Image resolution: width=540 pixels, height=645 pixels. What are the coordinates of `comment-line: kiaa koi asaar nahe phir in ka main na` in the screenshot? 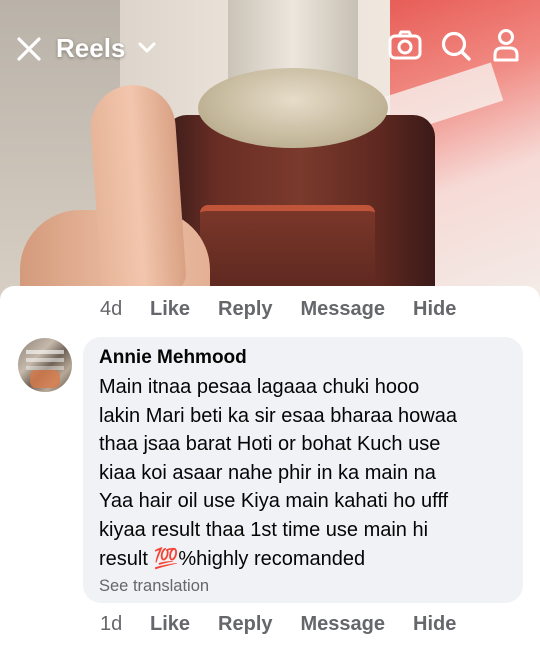 It's located at (267, 472).